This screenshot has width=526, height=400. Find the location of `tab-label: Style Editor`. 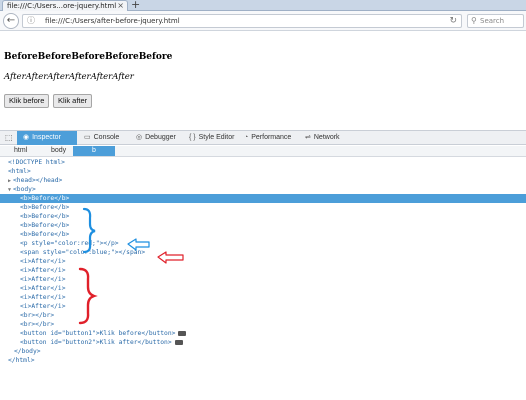

tab-label: Style Editor is located at coordinates (216, 137).